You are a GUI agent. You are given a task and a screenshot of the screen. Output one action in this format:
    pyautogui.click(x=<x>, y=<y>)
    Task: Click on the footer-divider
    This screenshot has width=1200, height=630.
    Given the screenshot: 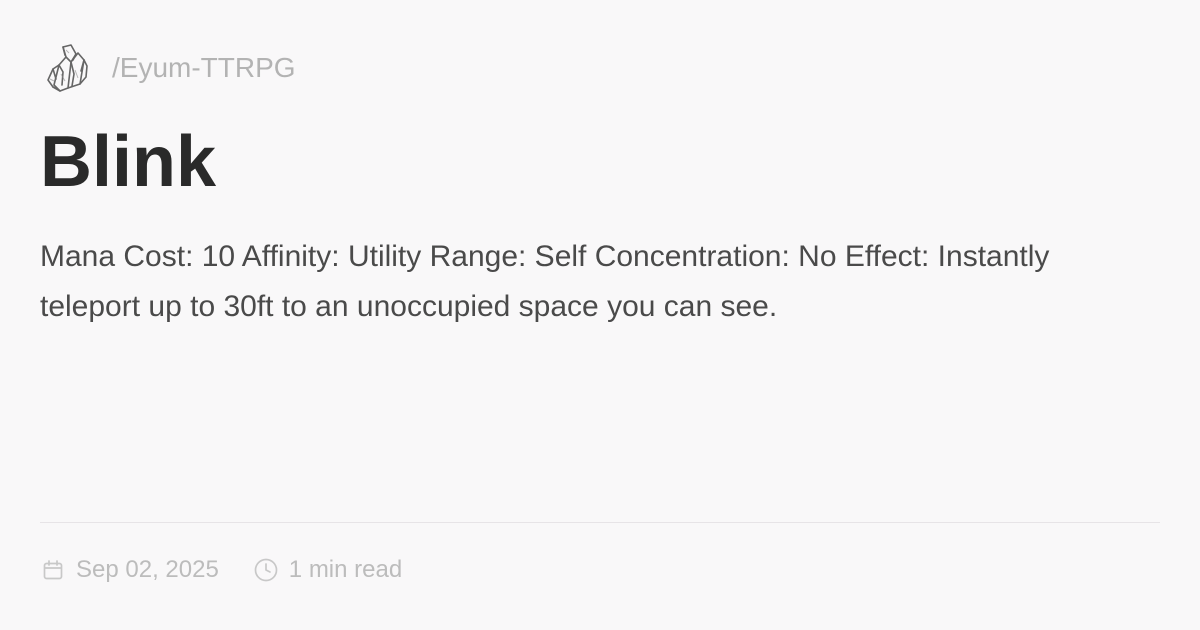 What is the action you would take?
    pyautogui.click(x=600, y=522)
    